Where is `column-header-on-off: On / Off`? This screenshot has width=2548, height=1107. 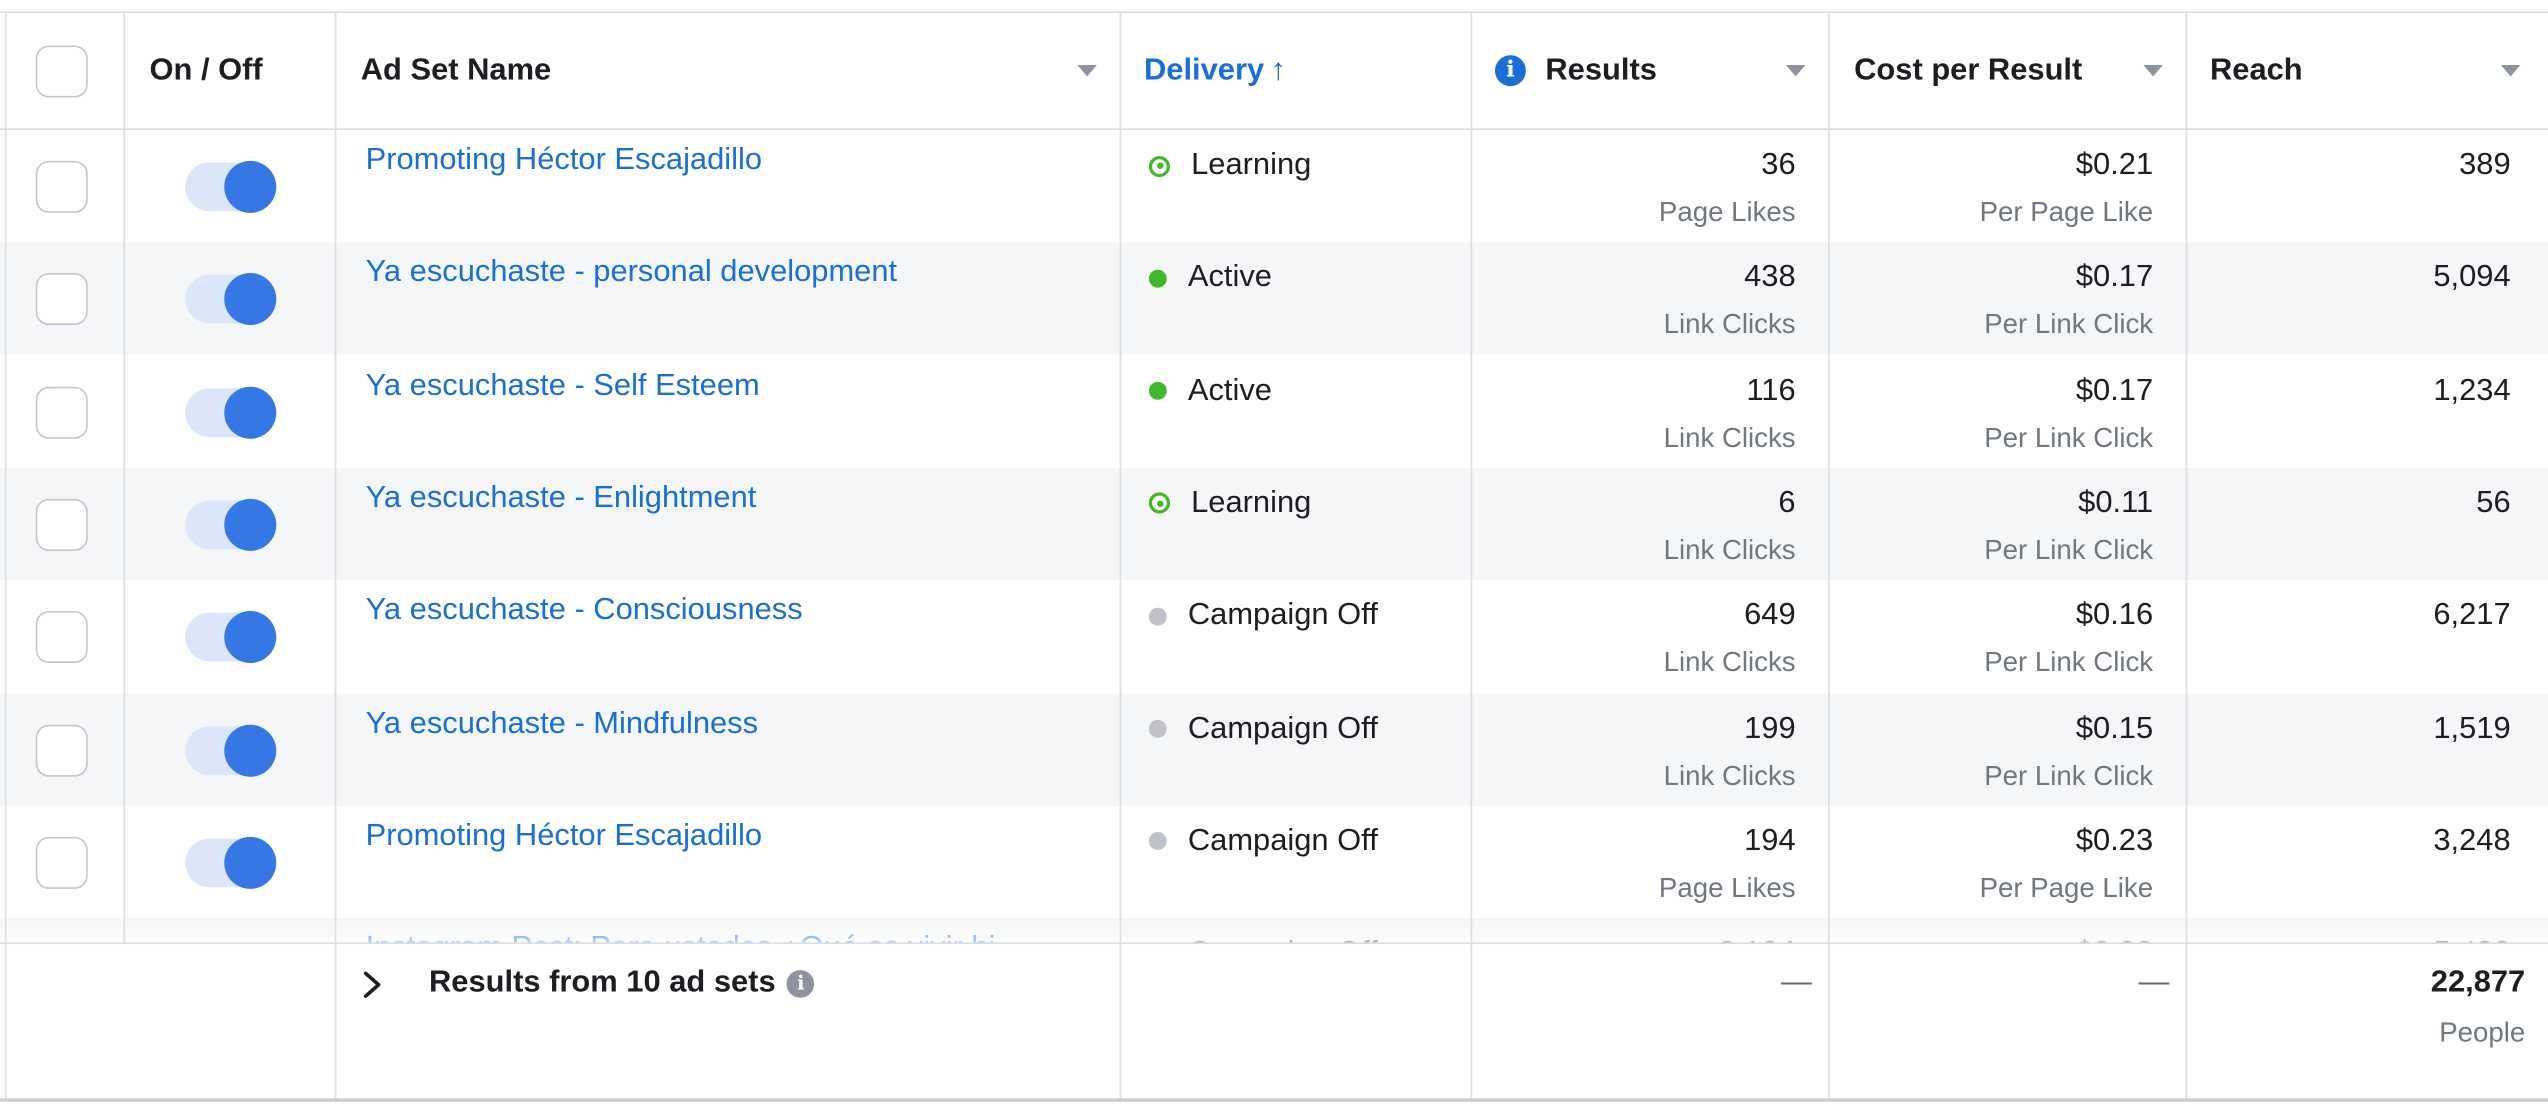 column-header-on-off: On / Off is located at coordinates (206, 70).